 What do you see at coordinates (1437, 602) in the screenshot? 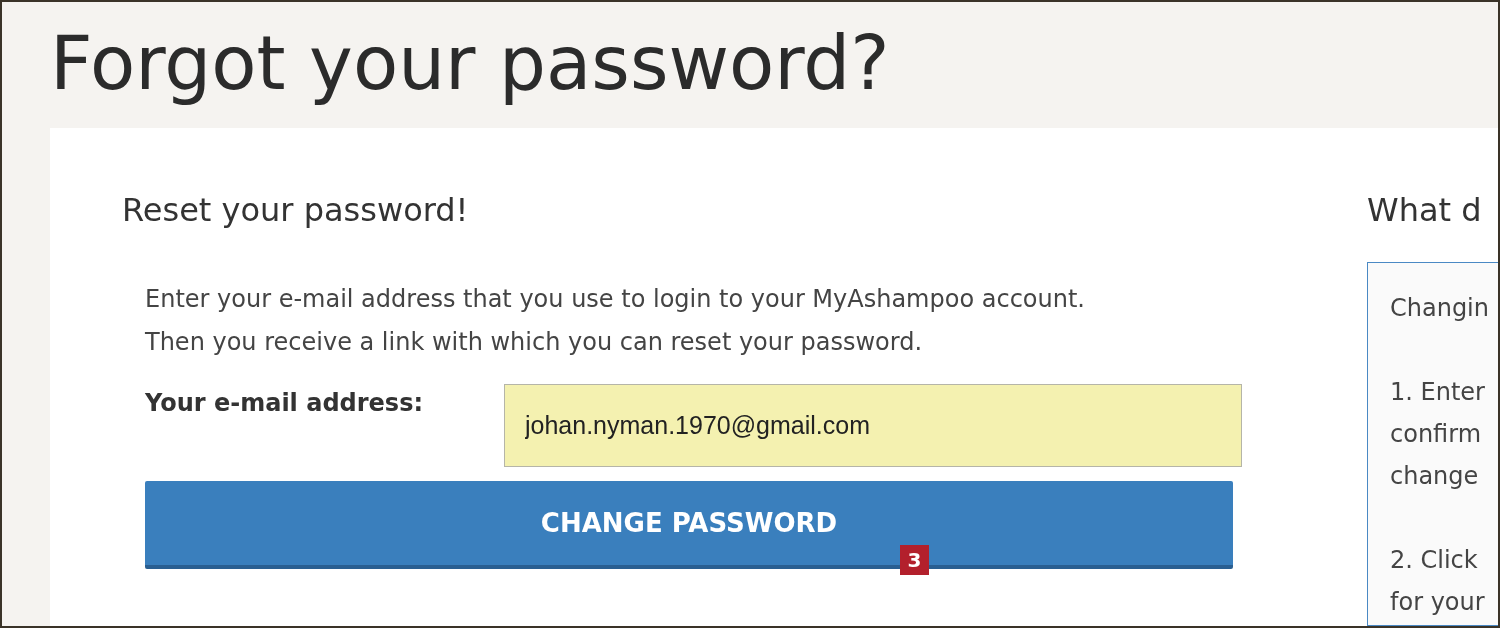
I see `help-text: for your` at bounding box center [1437, 602].